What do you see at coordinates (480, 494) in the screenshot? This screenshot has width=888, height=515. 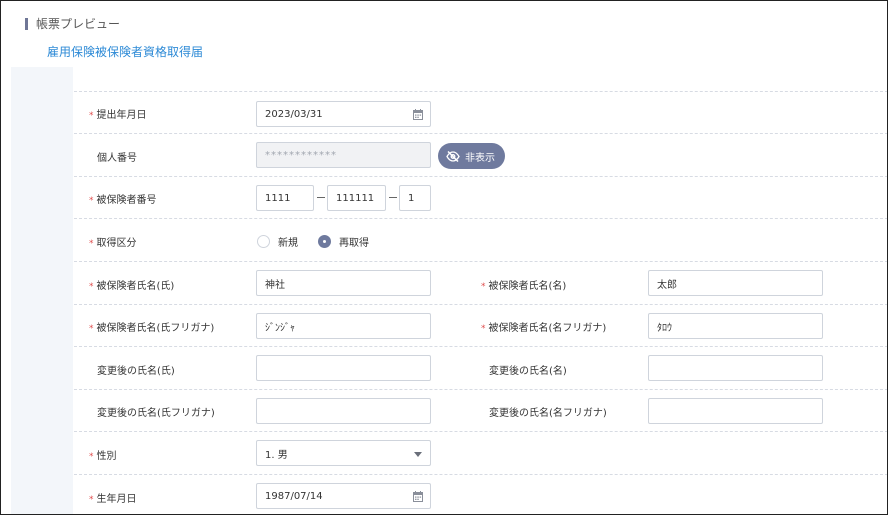 I see `form-row-birth-date: * 生年月日 1987/07/14` at bounding box center [480, 494].